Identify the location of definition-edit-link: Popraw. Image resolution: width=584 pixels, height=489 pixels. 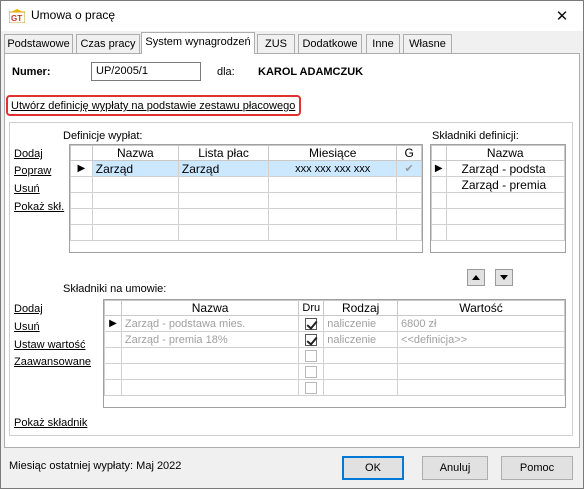
(32, 171).